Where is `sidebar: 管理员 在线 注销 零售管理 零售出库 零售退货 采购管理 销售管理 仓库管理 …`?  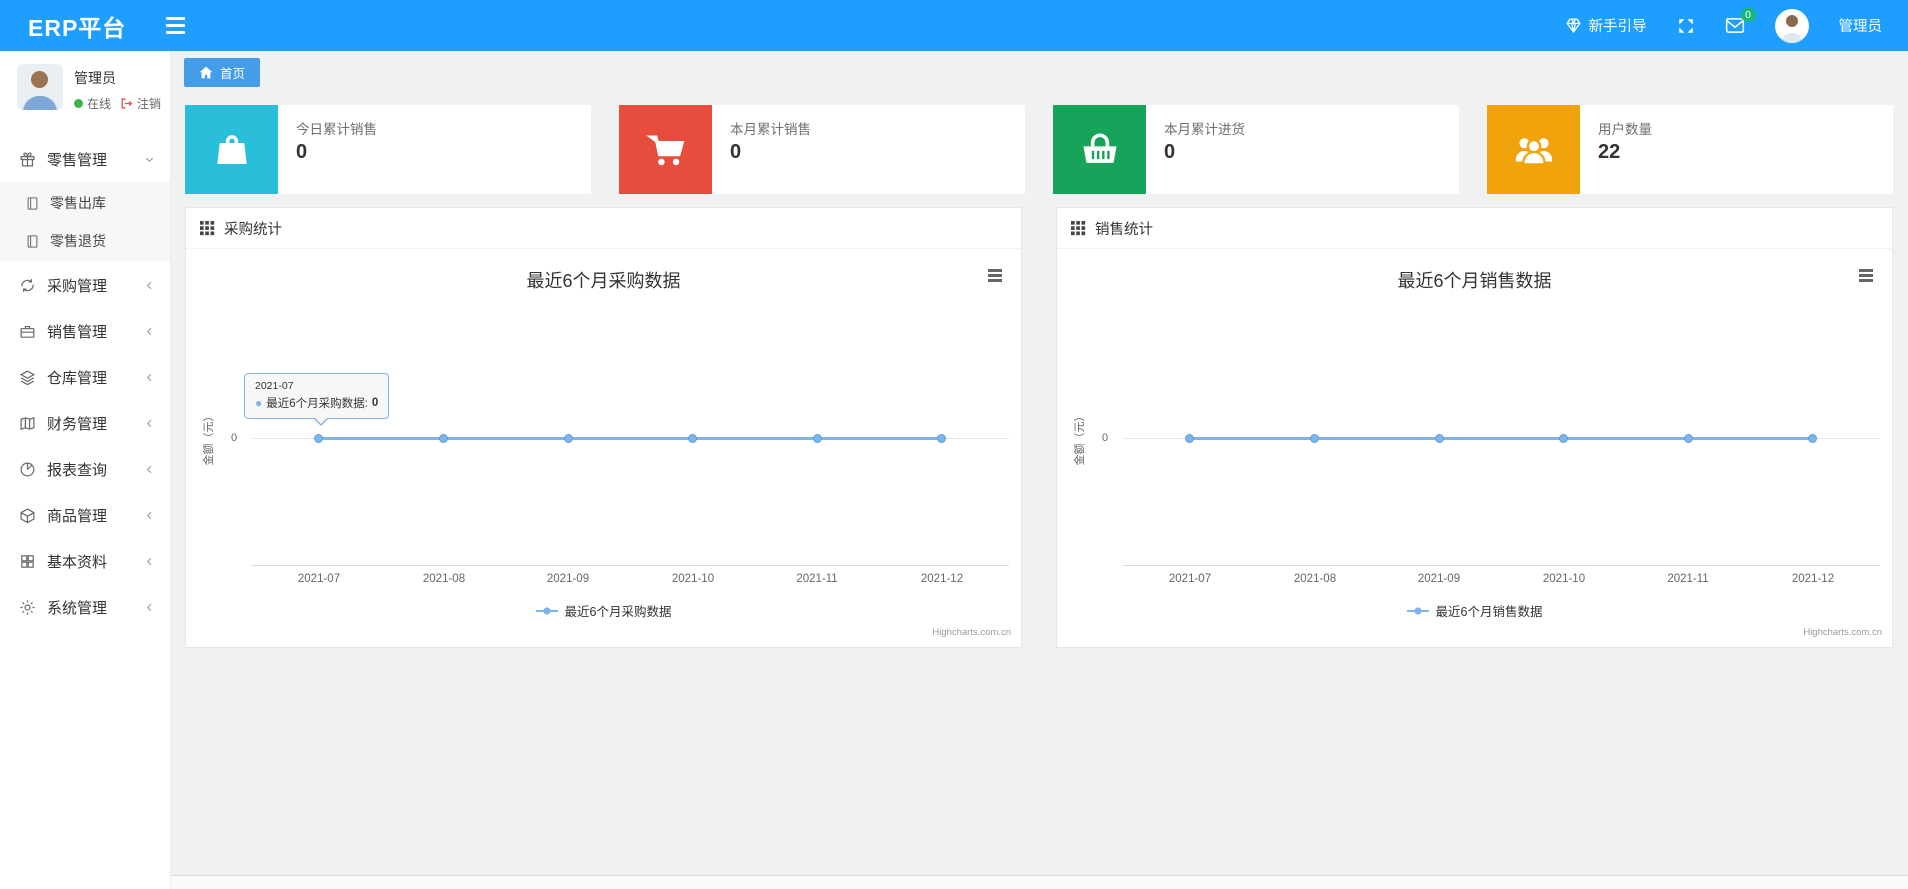 sidebar: 管理员 在线 注销 零售管理 零售出库 零售退货 采购管理 销售管理 仓库管理 … is located at coordinates (85, 470).